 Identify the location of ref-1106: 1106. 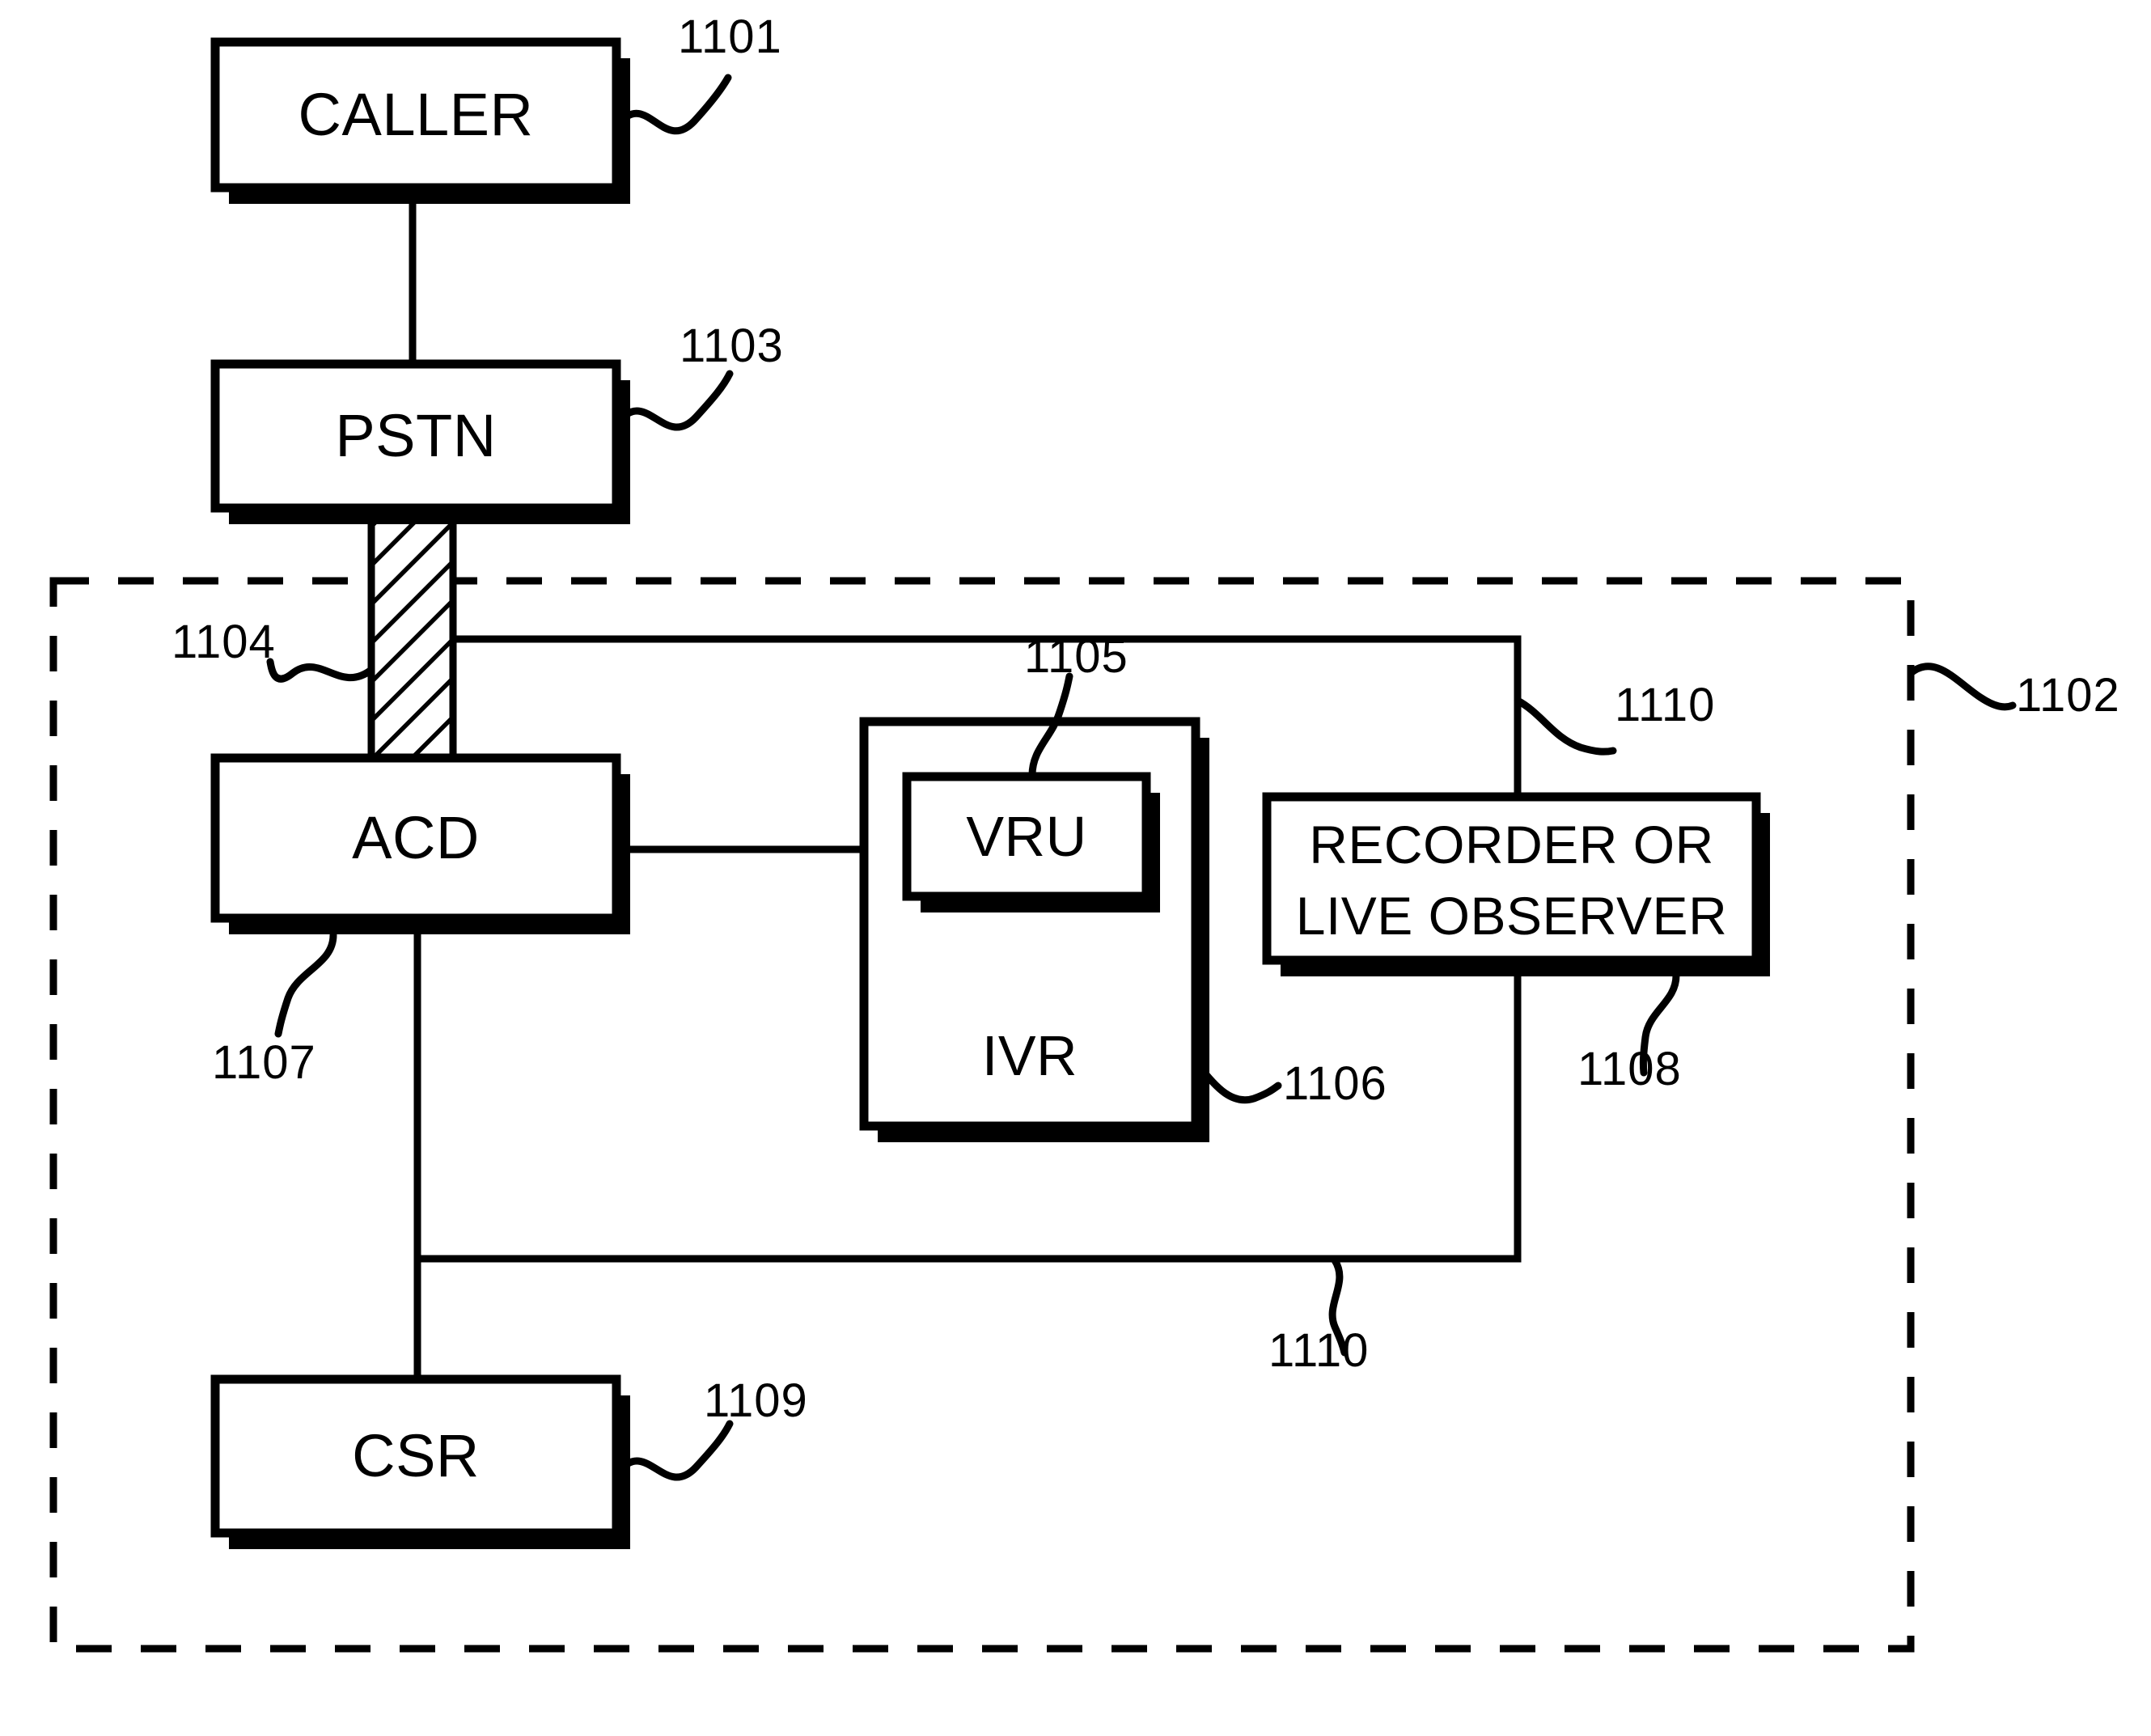
(1335, 1083).